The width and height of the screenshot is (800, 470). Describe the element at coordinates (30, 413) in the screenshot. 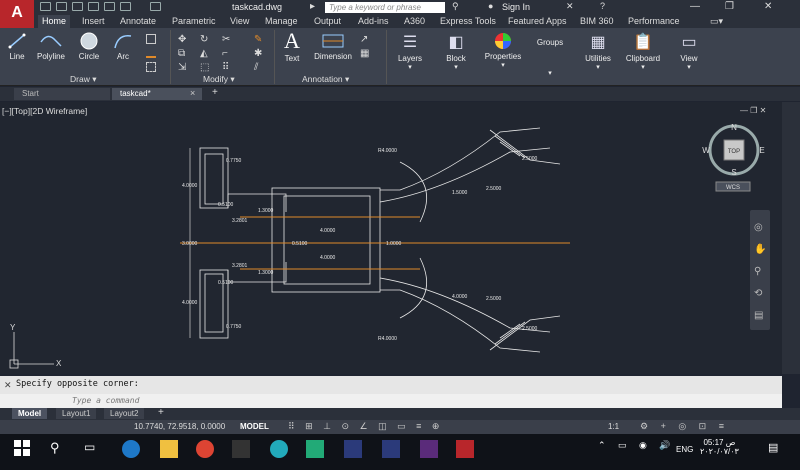

I see `tab-model: Model` at that location.